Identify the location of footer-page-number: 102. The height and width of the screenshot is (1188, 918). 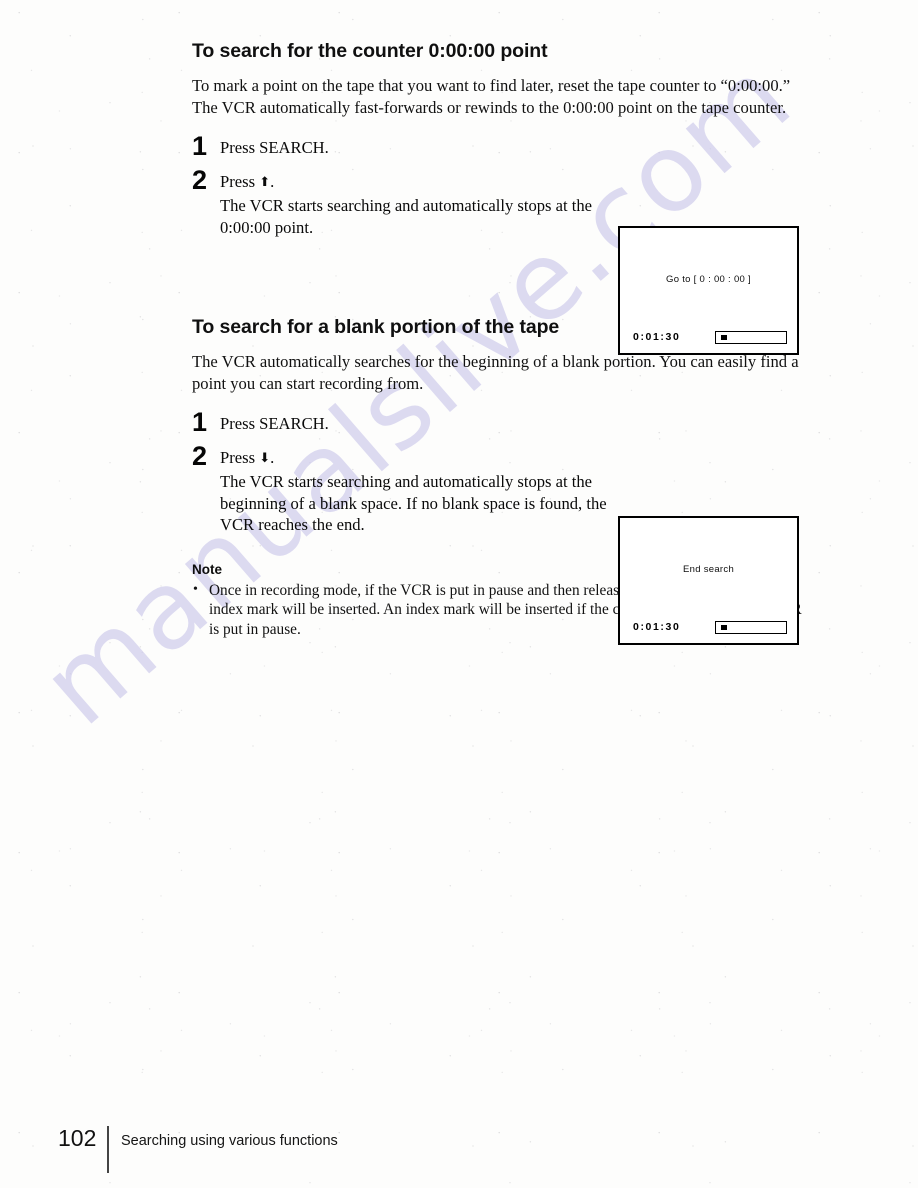
(77, 1138).